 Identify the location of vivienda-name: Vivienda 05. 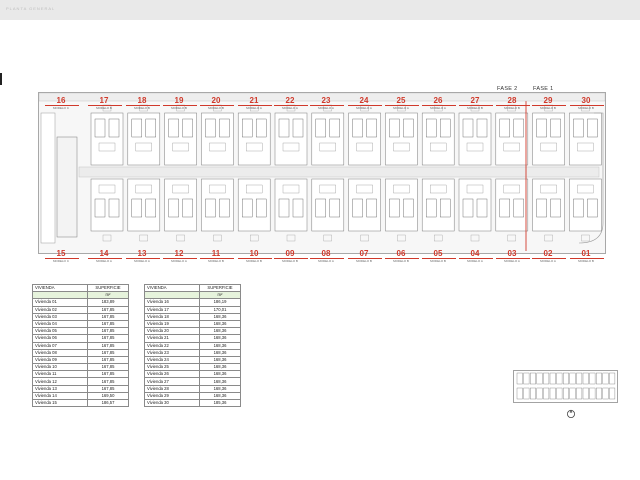
(60, 331).